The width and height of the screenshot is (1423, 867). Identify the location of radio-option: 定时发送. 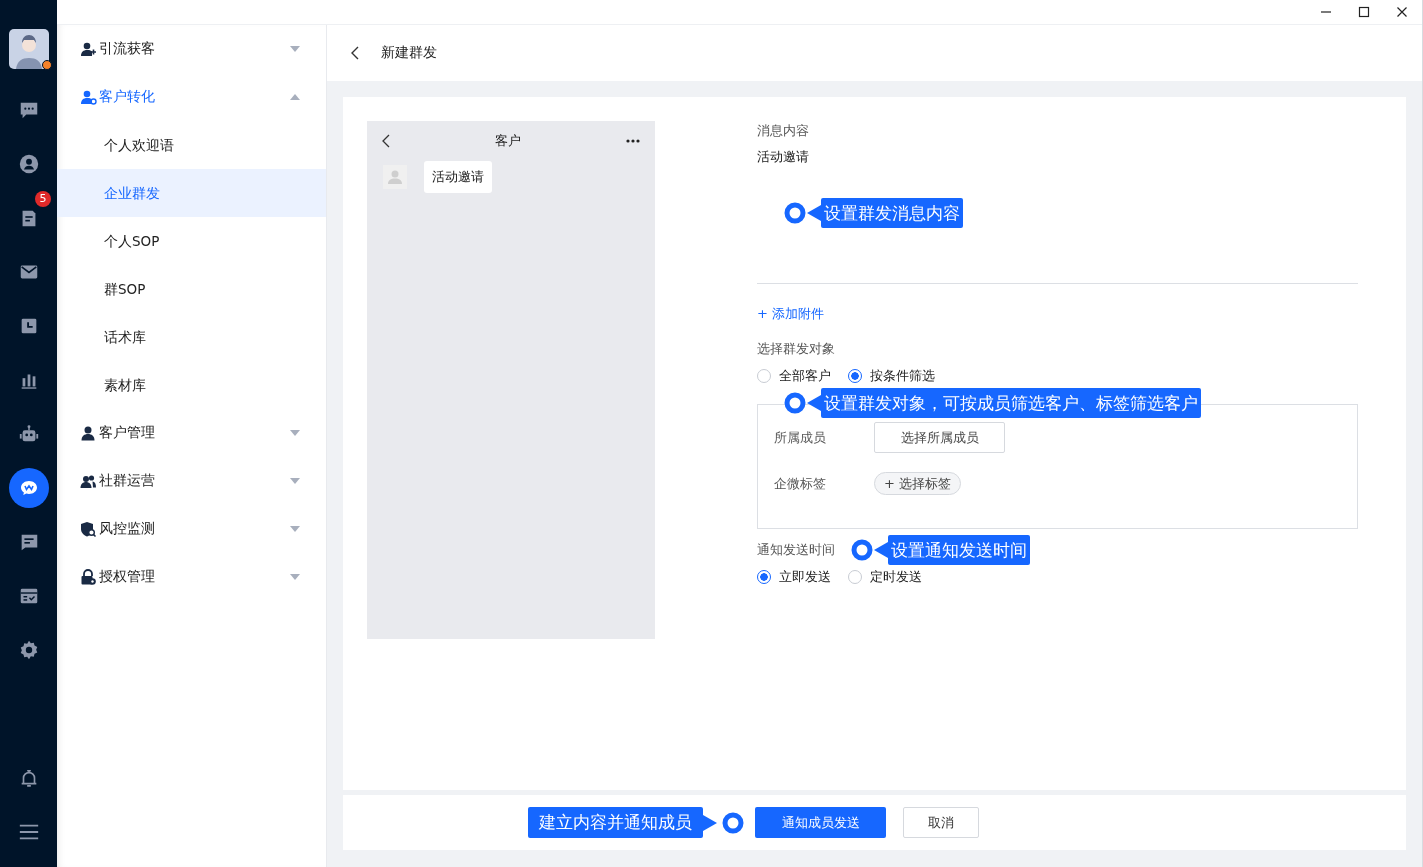
(885, 577).